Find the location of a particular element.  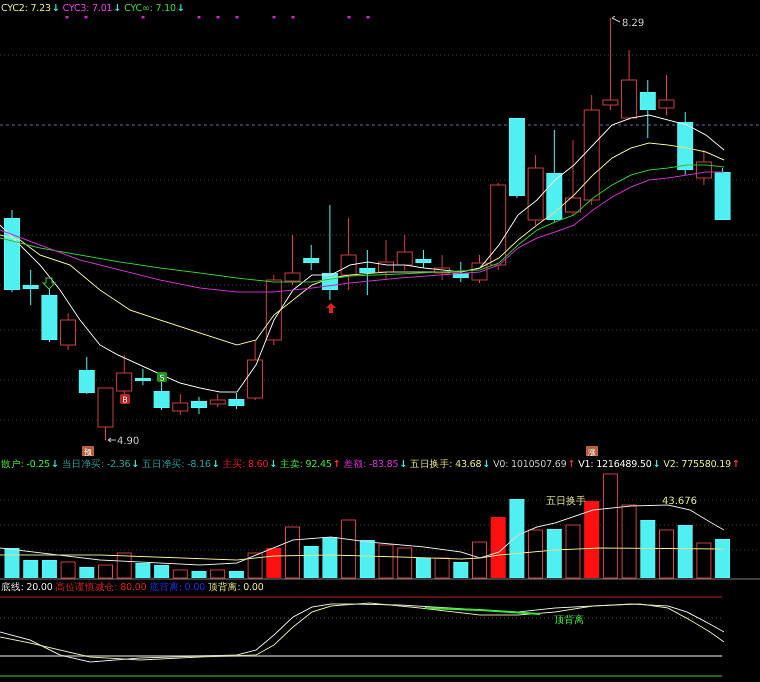

high-price-label: 8.29 is located at coordinates (633, 23).